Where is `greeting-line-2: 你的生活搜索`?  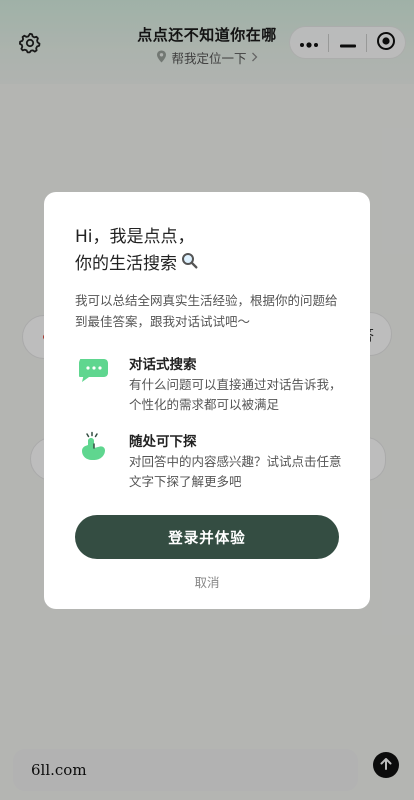
greeting-line-2: 你的生活搜索 is located at coordinates (126, 264).